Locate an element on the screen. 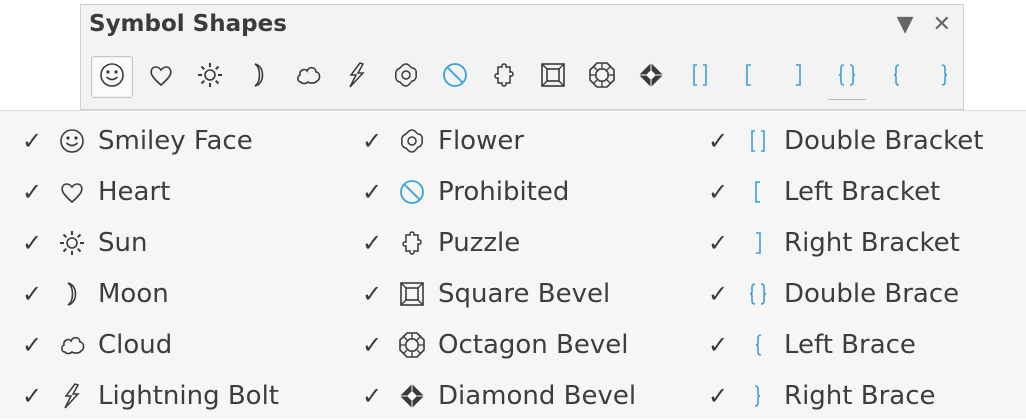 Image resolution: width=1026 pixels, height=420 pixels. menu-item-label: Sun is located at coordinates (123, 243).